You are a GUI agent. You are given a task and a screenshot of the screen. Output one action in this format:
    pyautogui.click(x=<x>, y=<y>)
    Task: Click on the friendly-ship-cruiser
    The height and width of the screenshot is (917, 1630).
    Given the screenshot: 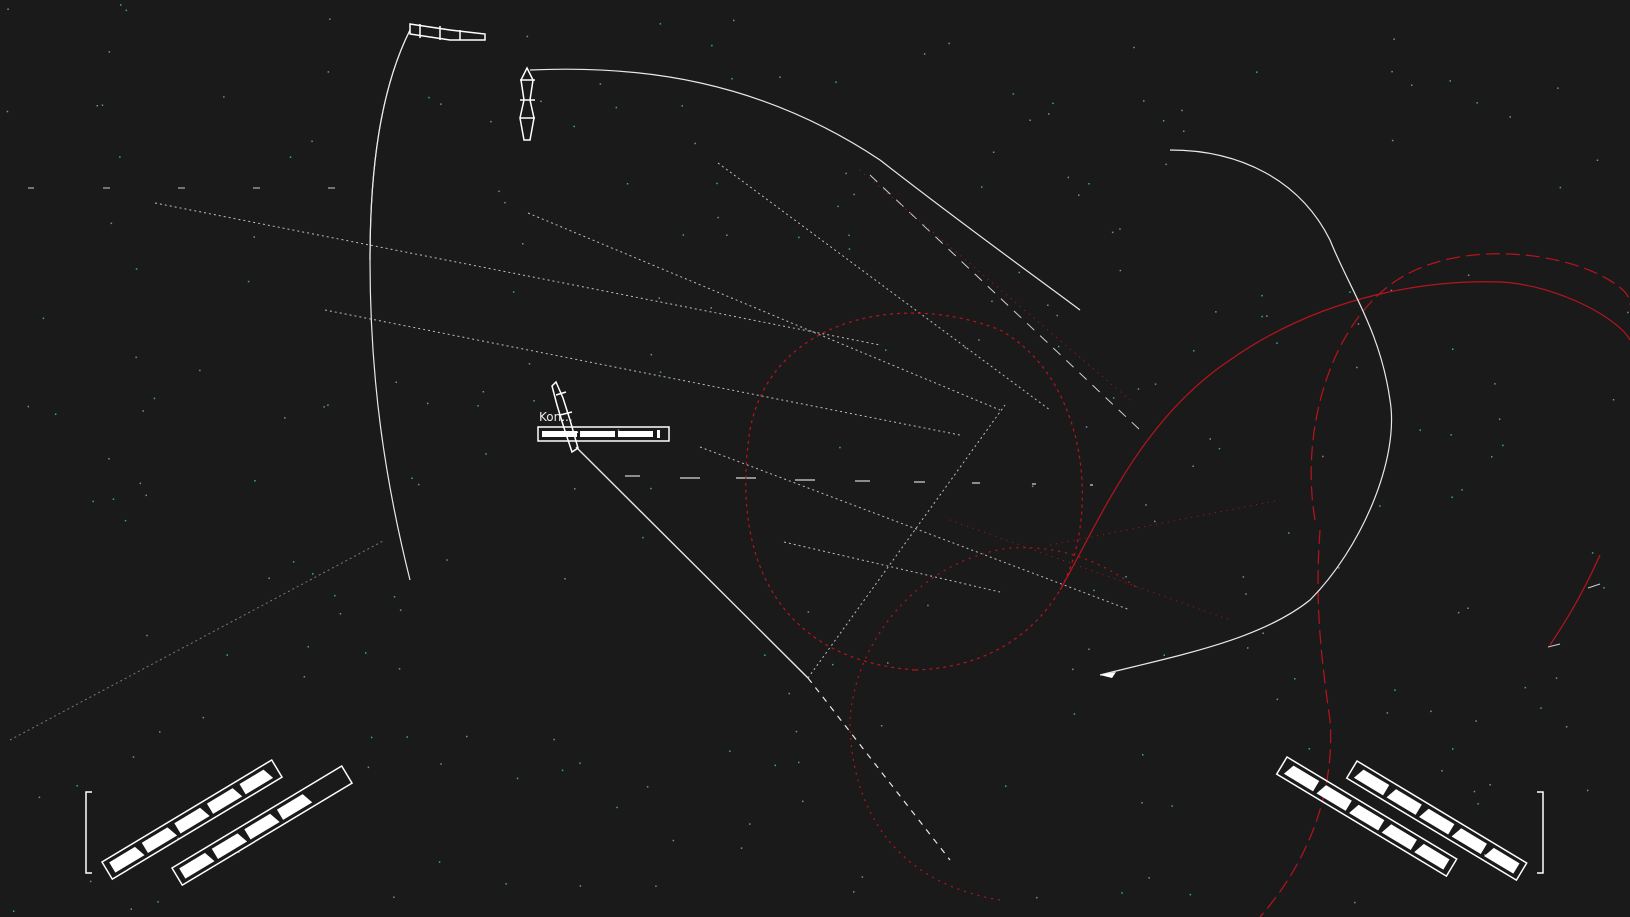 What is the action you would take?
    pyautogui.click(x=527, y=103)
    